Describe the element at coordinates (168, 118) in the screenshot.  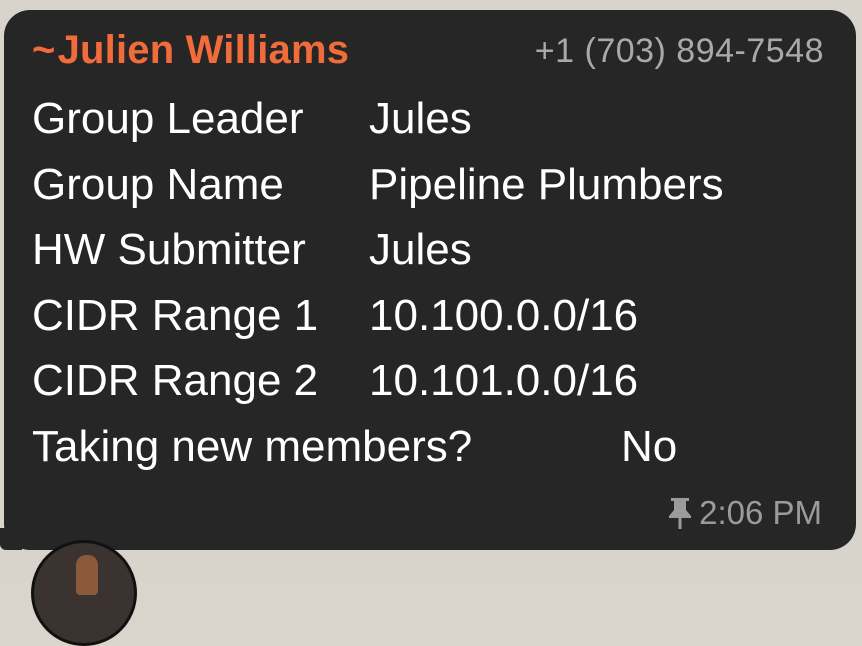
I see `field-label: Group Leader` at that location.